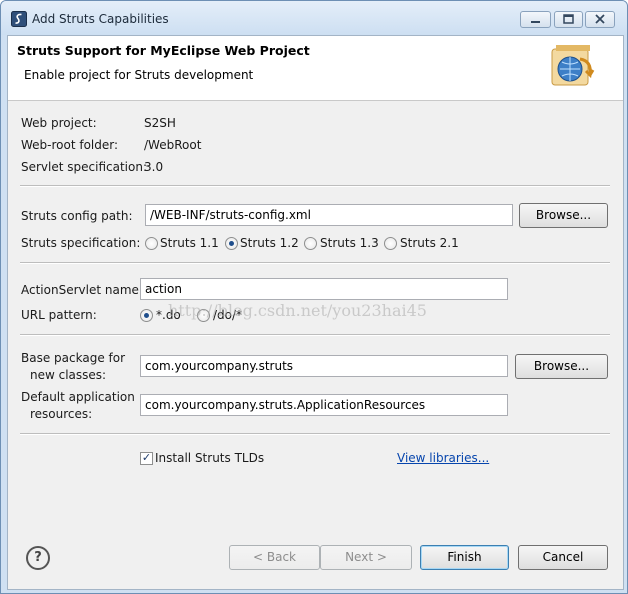 The width and height of the screenshot is (628, 594). I want to click on web-root-value: /WebRoot, so click(173, 145).